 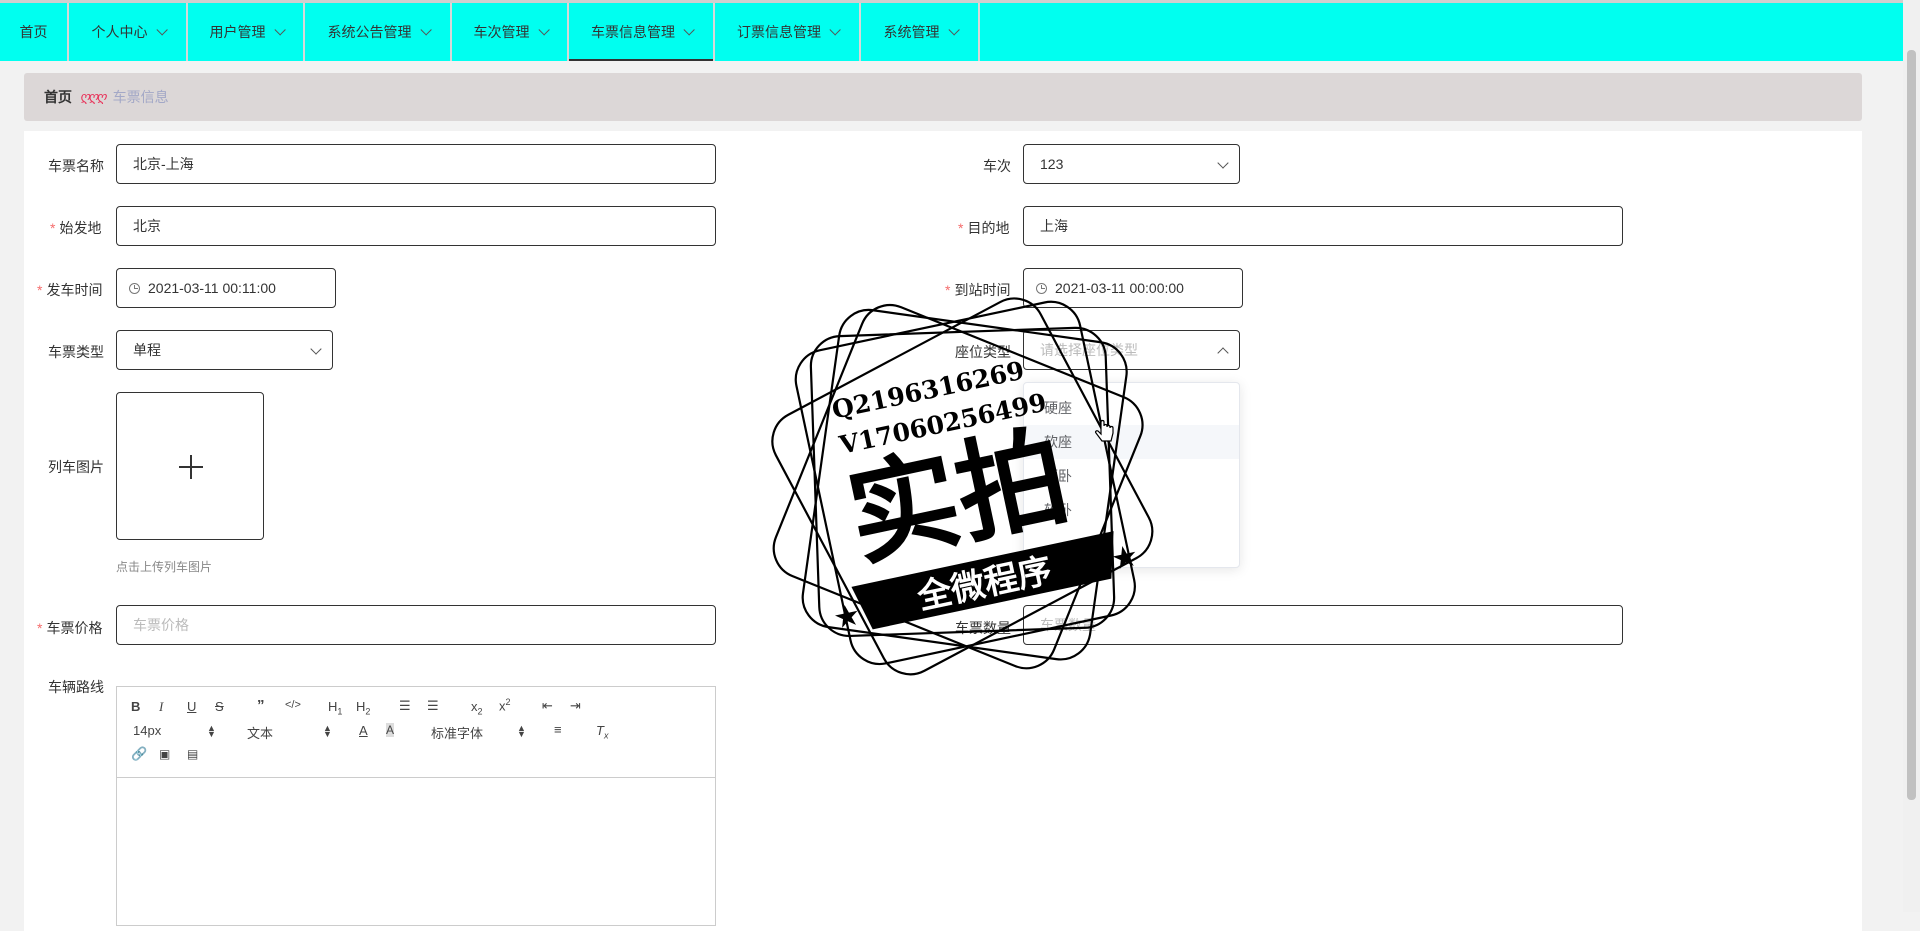 What do you see at coordinates (293, 705) in the screenshot?
I see `code-block-icon: </>` at bounding box center [293, 705].